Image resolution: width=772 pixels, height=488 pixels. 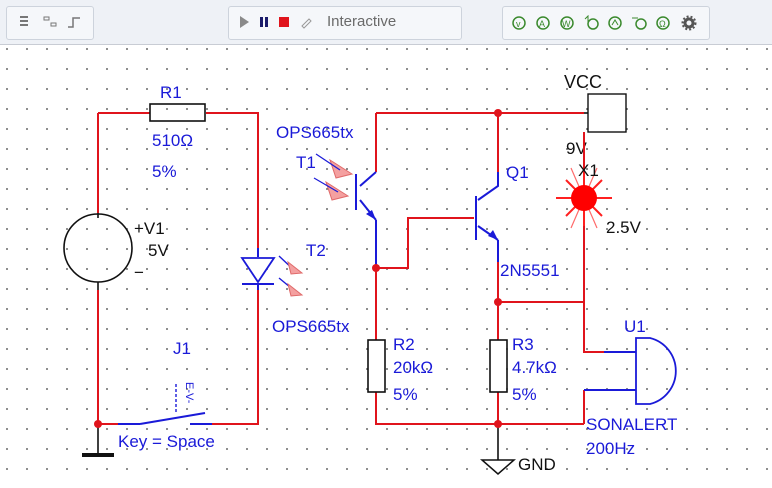 I want to click on pin-icon, so click(x=306, y=22).